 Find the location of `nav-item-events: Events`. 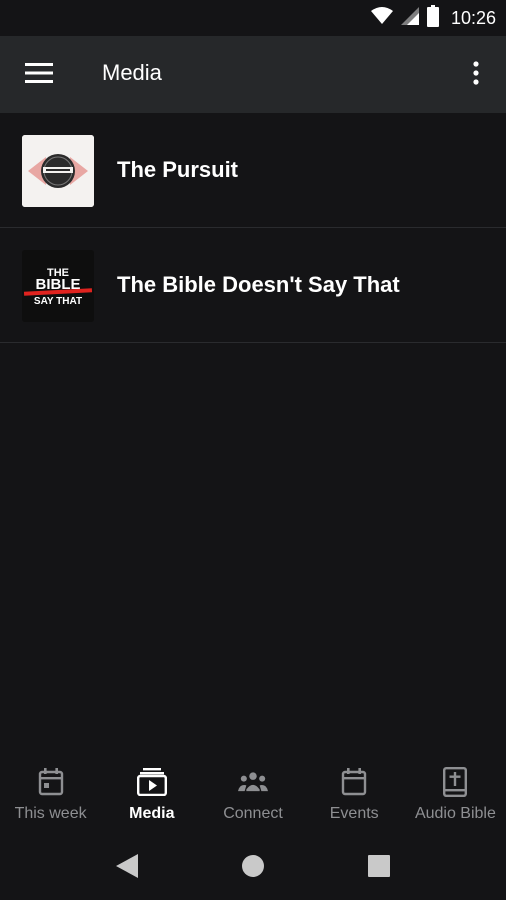

nav-item-events: Events is located at coordinates (354, 795).